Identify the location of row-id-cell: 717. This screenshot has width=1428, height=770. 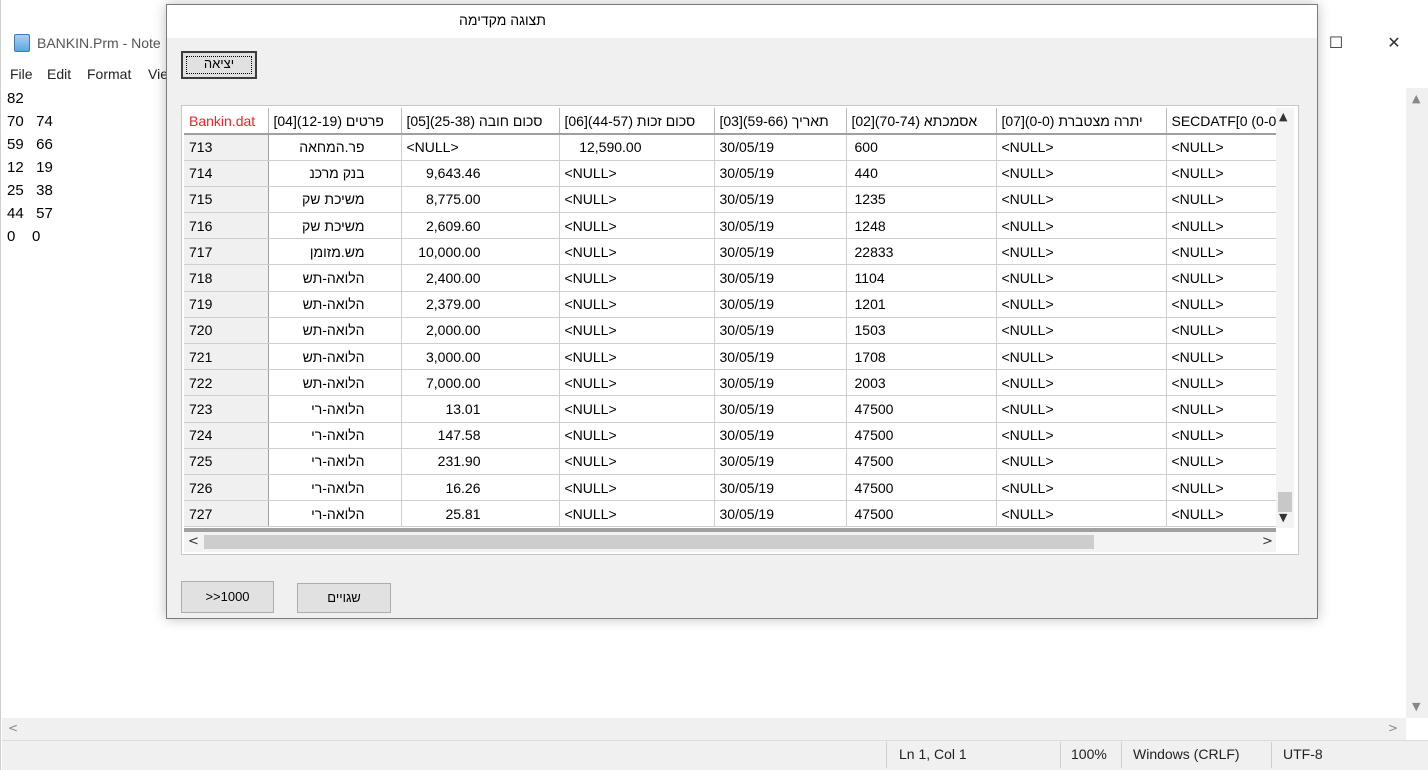
(226, 252).